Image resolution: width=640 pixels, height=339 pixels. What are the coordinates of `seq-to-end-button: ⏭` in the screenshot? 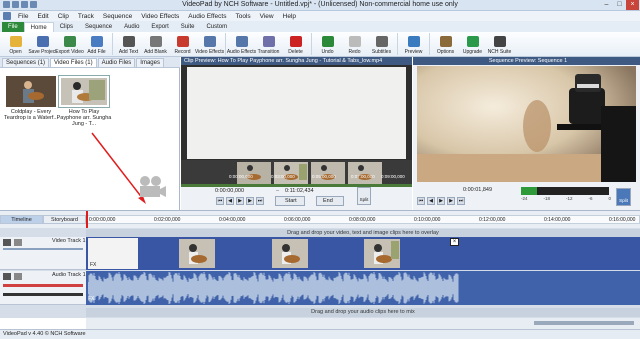 It's located at (461, 201).